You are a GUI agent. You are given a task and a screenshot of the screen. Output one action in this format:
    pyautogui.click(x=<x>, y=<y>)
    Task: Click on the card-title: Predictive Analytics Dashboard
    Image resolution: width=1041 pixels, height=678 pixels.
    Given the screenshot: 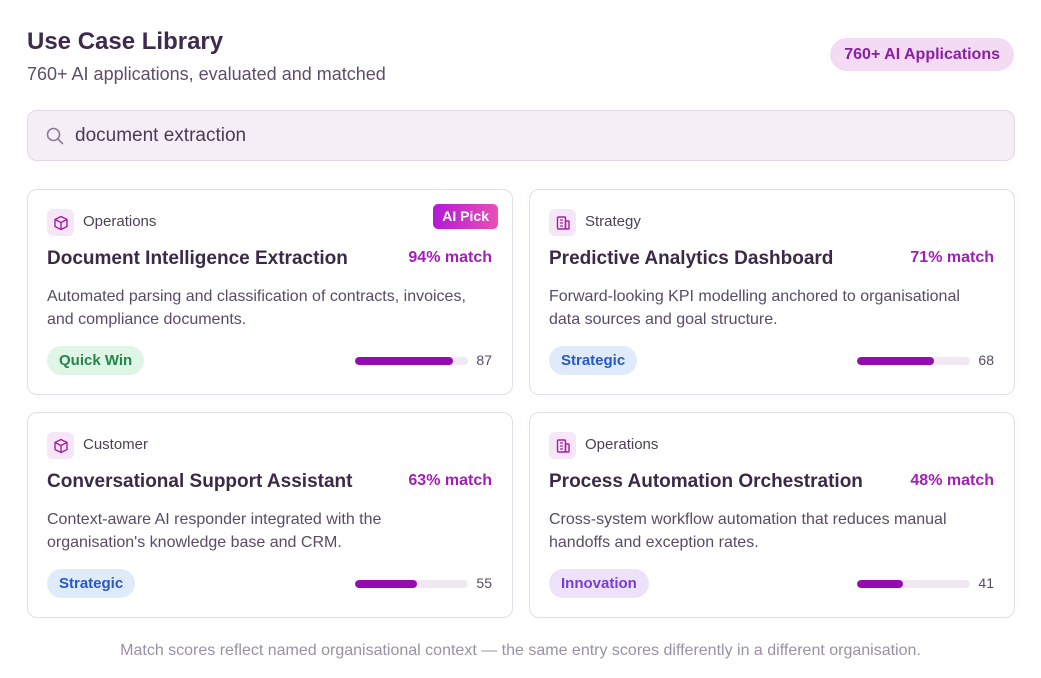 What is the action you would take?
    pyautogui.click(x=691, y=258)
    